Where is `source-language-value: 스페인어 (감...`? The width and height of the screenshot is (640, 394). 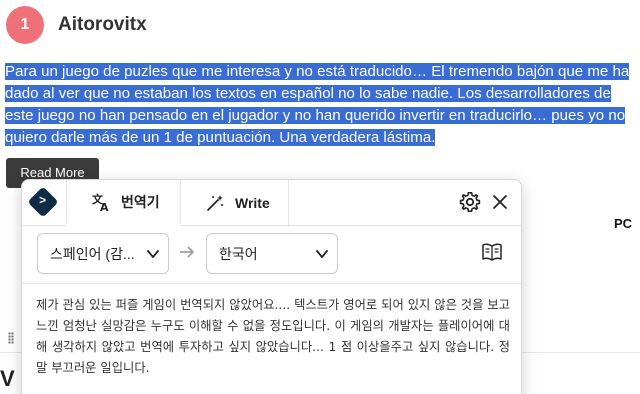
source-language-value: 스페인어 (감... is located at coordinates (92, 253).